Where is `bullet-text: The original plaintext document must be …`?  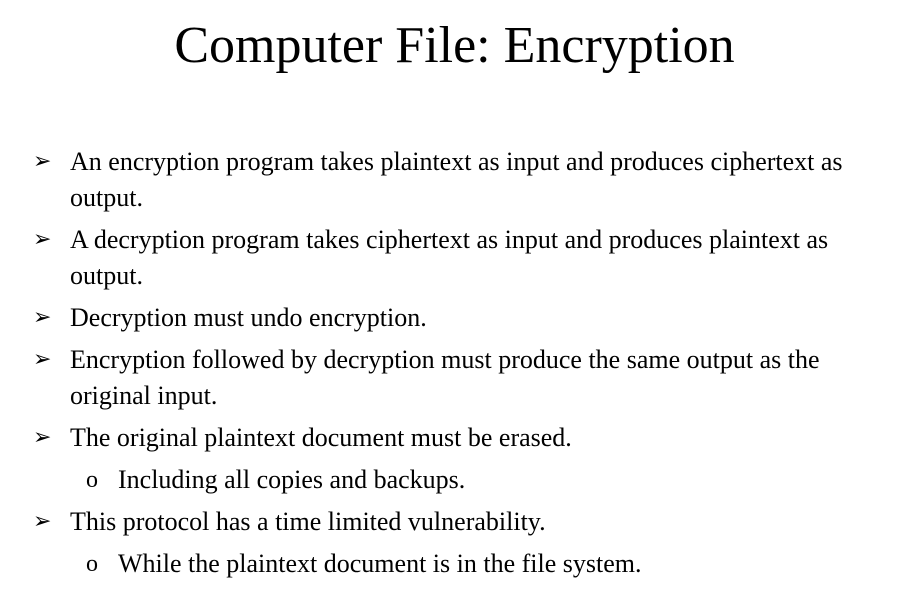 bullet-text: The original plaintext document must be … is located at coordinates (321, 437).